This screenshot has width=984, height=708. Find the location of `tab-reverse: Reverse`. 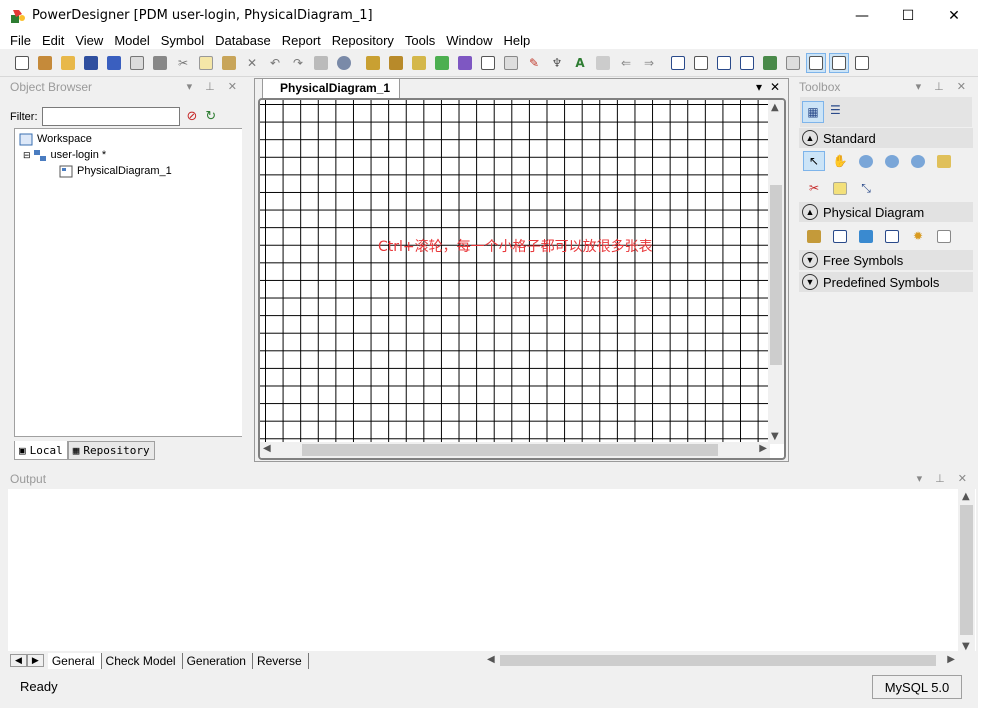

tab-reverse: Reverse is located at coordinates (281, 660).